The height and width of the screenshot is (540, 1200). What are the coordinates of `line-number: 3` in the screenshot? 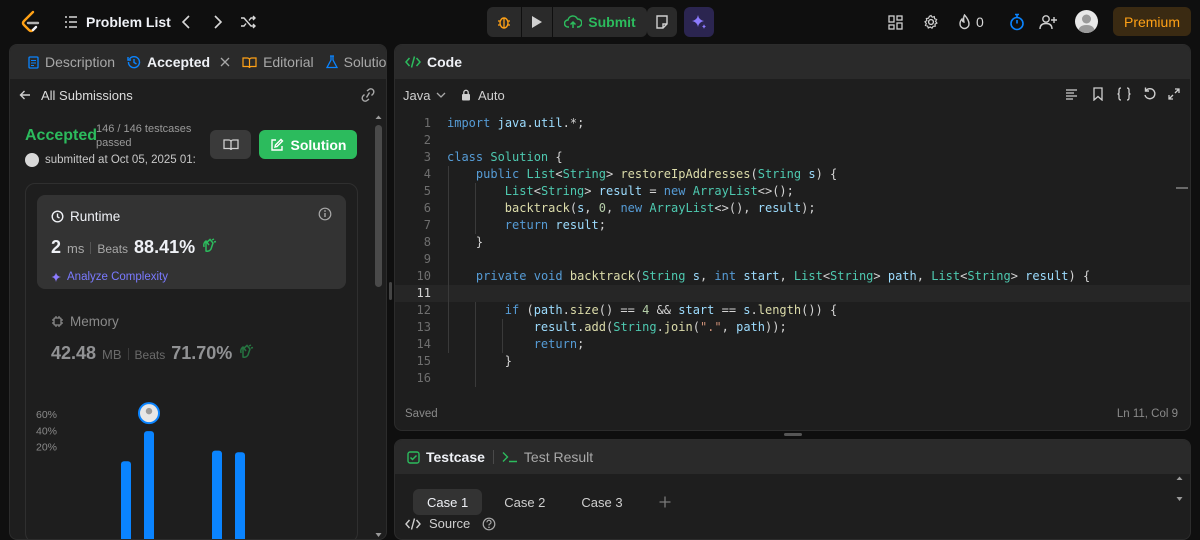 It's located at (427, 157).